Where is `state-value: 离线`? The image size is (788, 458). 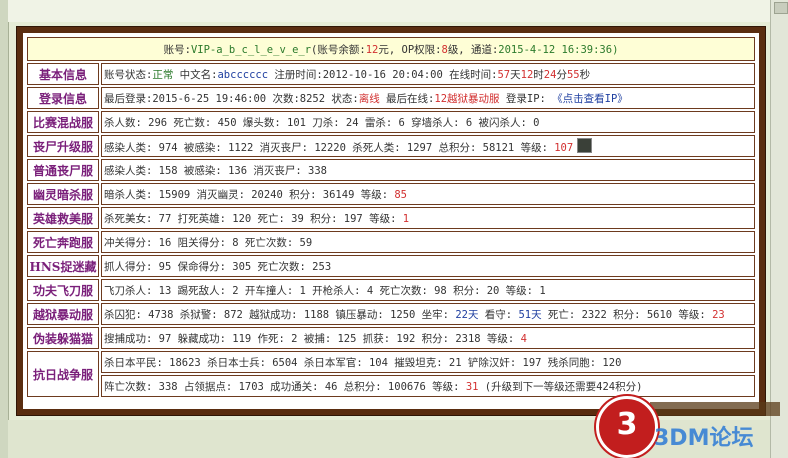 state-value: 离线 is located at coordinates (369, 98).